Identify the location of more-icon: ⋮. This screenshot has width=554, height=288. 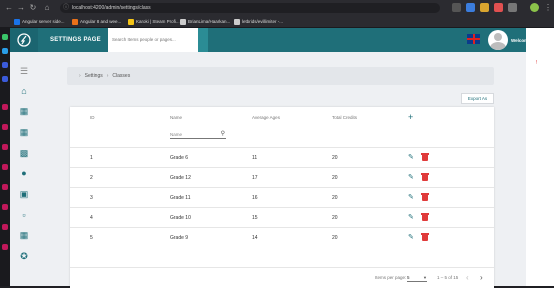
(548, 8).